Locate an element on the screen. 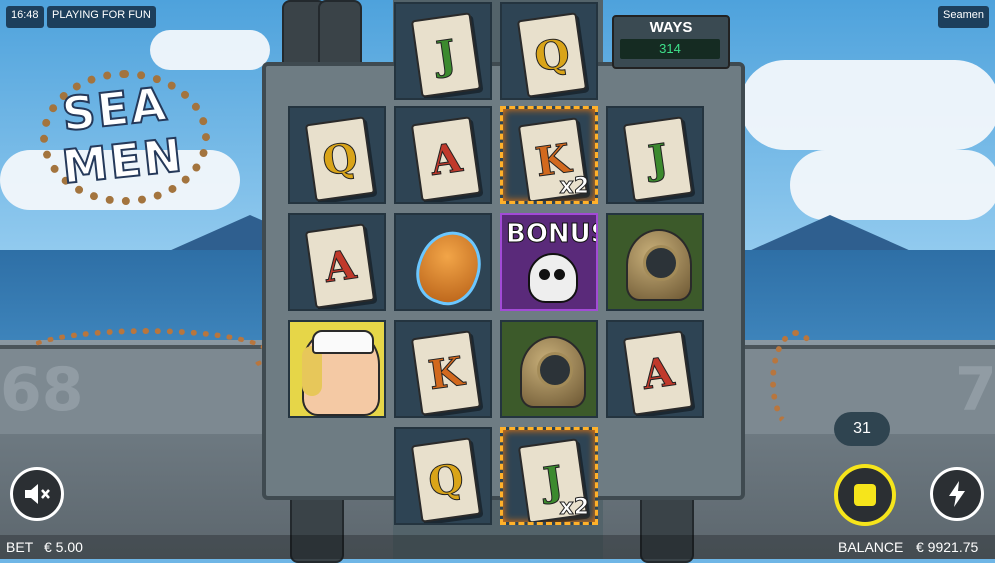  speaker-mute-icon is located at coordinates (37, 494).